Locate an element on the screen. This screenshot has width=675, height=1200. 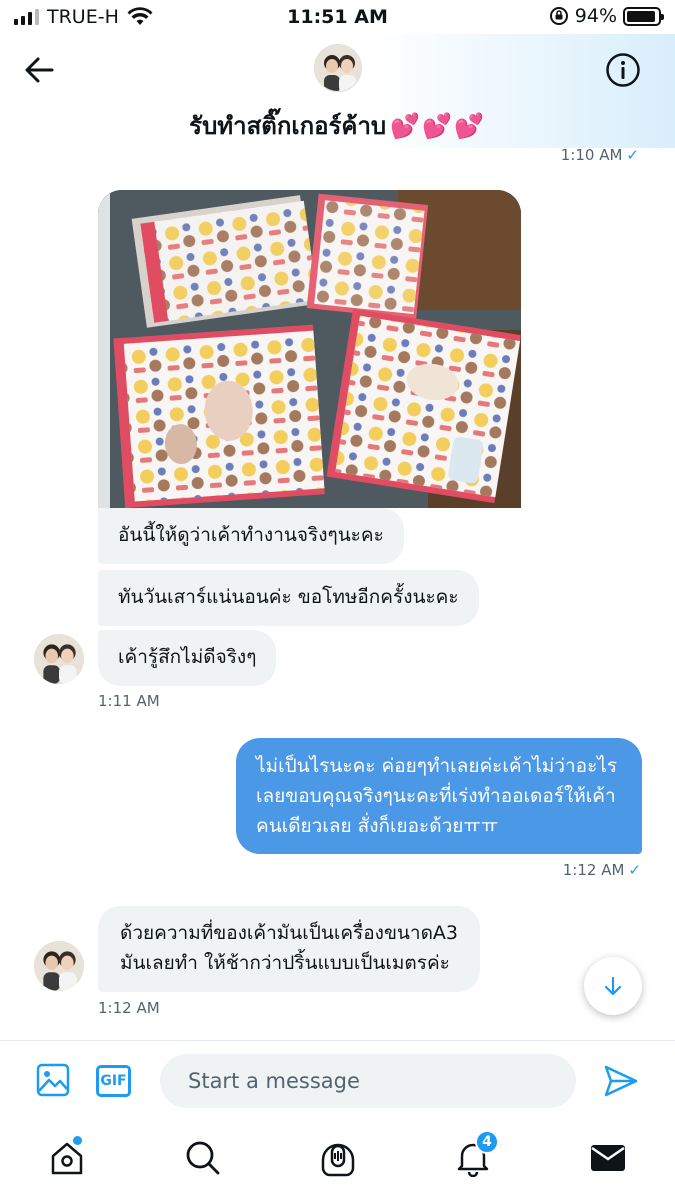
battery-fill is located at coordinates (641, 16).